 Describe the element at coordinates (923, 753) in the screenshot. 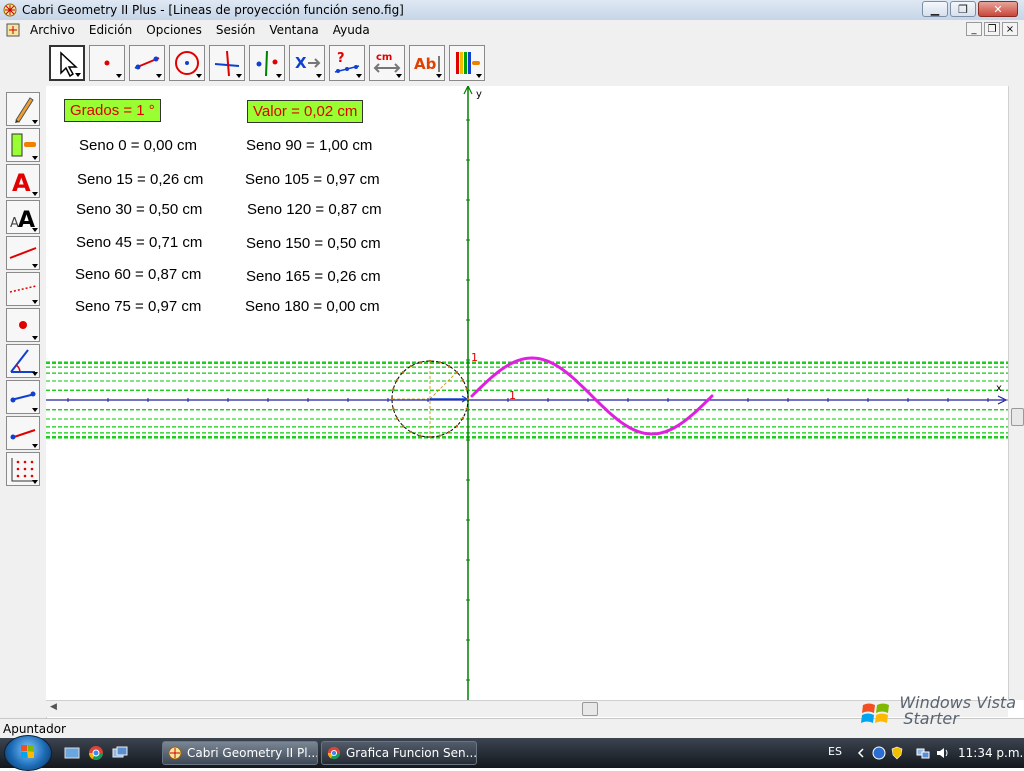

I see `network-icon` at that location.